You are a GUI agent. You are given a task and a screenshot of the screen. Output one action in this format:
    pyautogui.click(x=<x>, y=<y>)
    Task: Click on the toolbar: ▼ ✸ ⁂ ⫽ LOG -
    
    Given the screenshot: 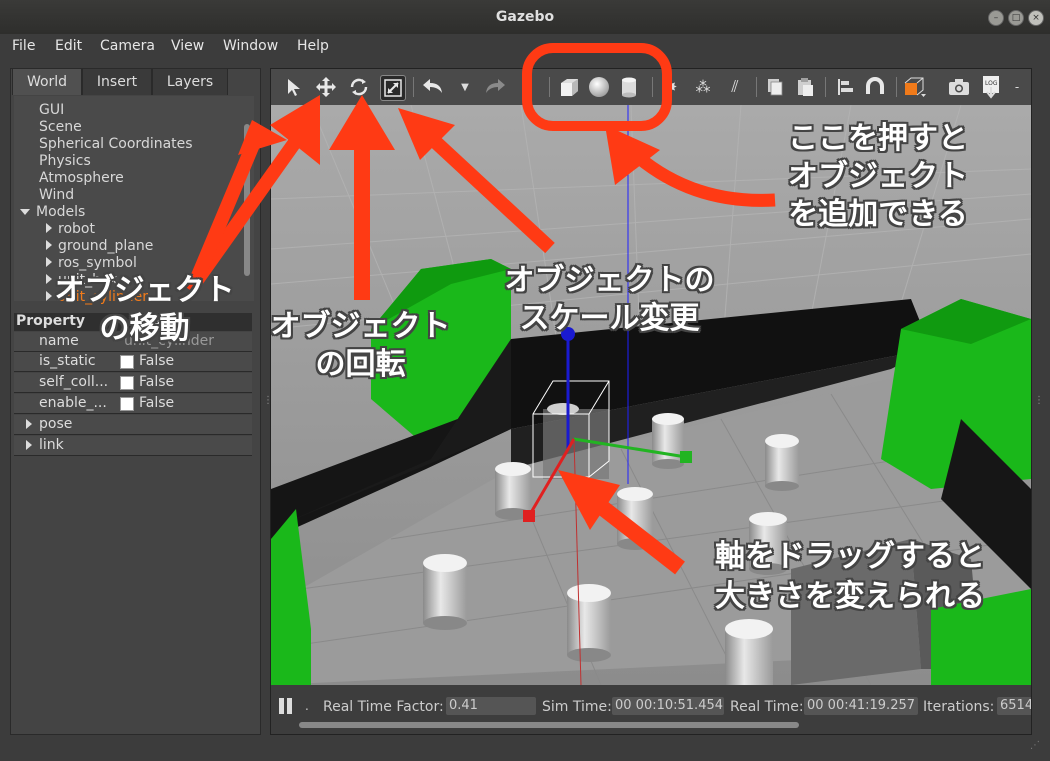 What is the action you would take?
    pyautogui.click(x=651, y=87)
    